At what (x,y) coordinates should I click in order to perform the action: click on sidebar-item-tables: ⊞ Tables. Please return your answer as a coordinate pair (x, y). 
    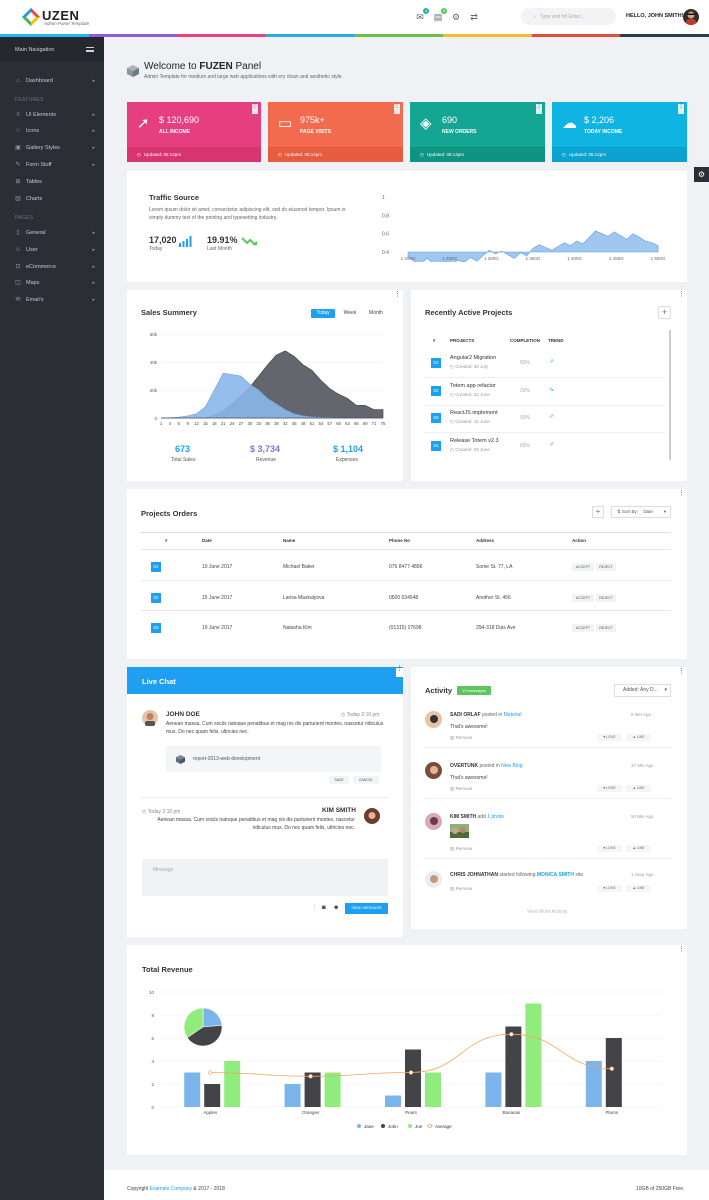
    Looking at the image, I should click on (55, 182).